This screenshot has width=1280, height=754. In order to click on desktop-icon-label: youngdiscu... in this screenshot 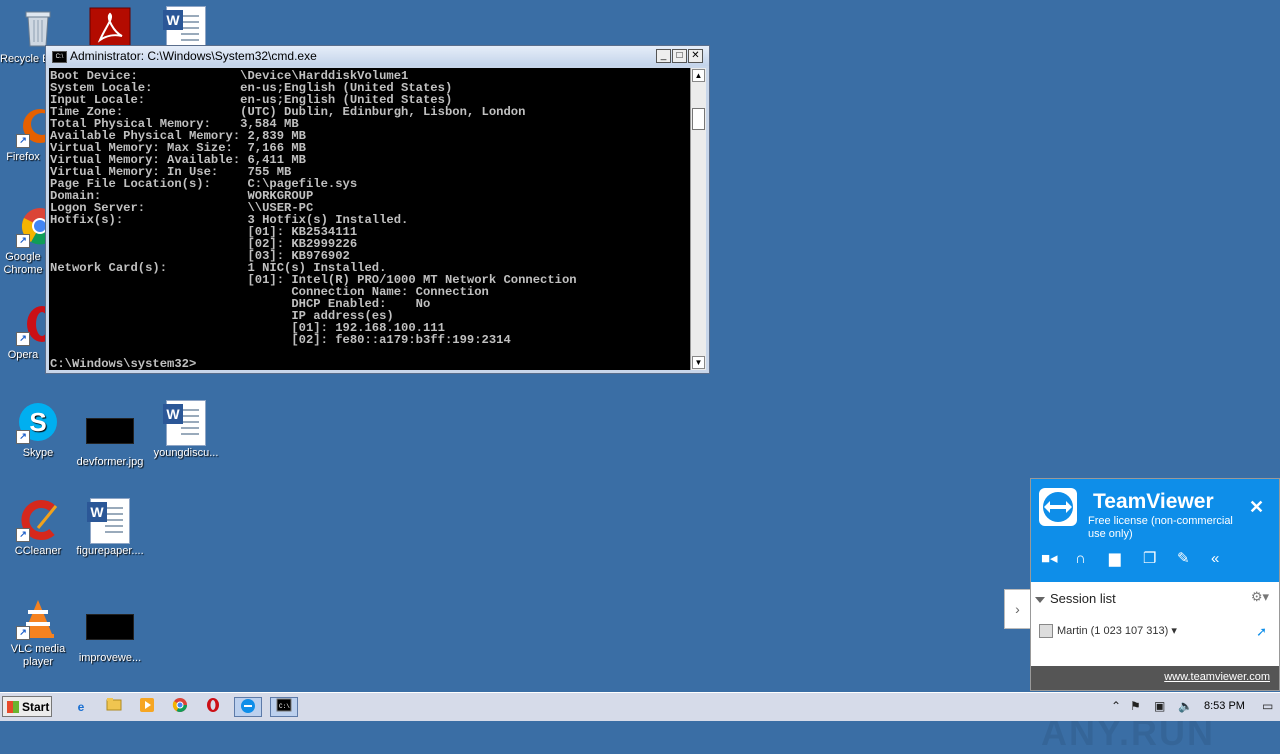, I will do `click(186, 453)`.